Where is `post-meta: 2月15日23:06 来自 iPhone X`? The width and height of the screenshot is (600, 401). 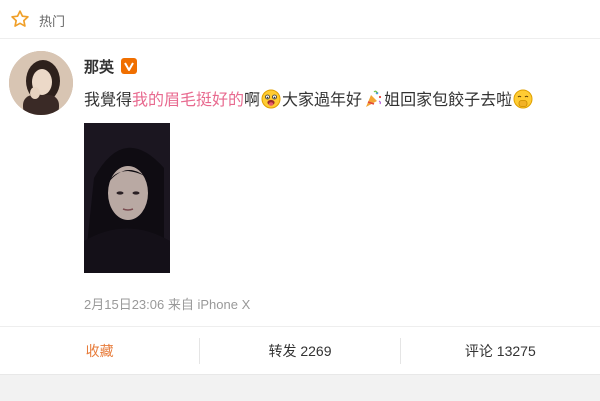
post-meta: 2月15日23:06 来自 iPhone X is located at coordinates (167, 303).